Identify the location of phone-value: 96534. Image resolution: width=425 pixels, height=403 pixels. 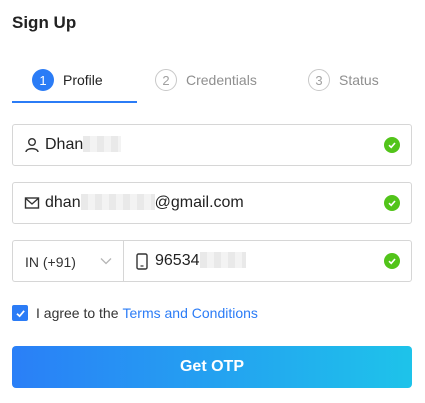
(200, 261).